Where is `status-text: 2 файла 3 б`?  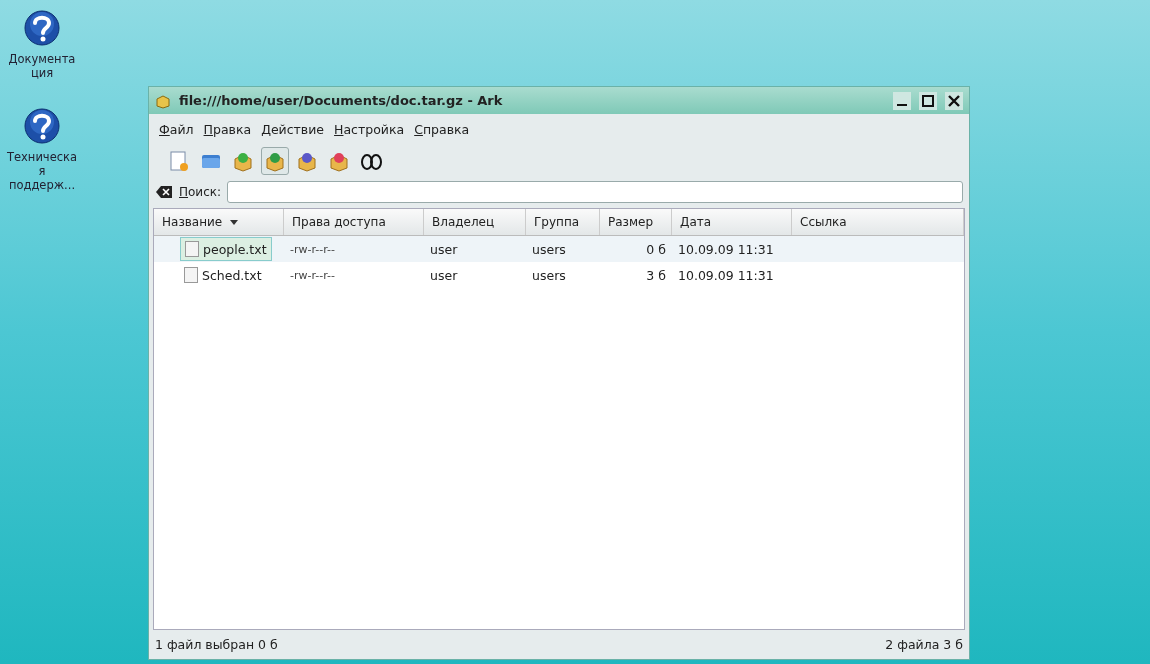 status-text: 2 файла 3 б is located at coordinates (924, 644).